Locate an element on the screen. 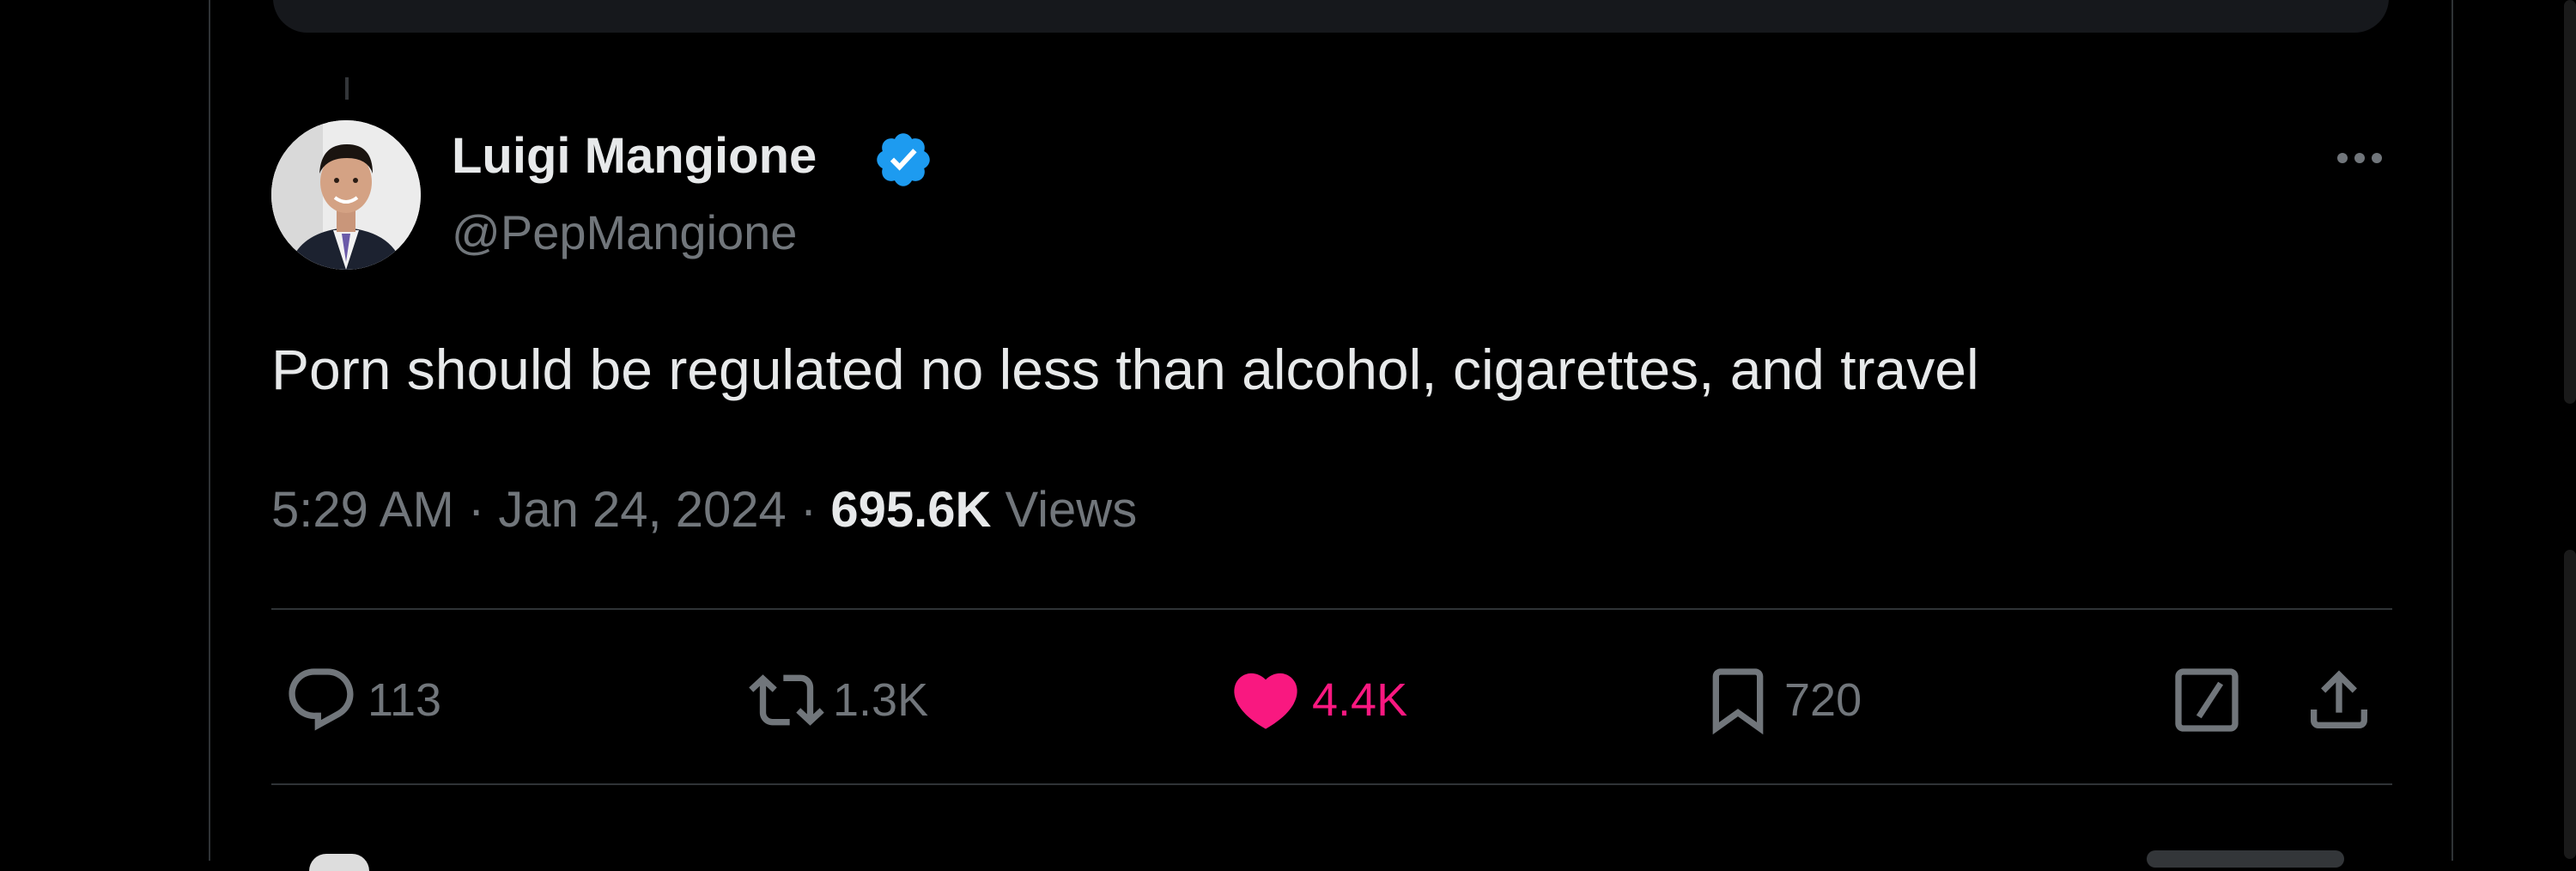 The width and height of the screenshot is (2576, 871). views-label: Views is located at coordinates (1071, 510).